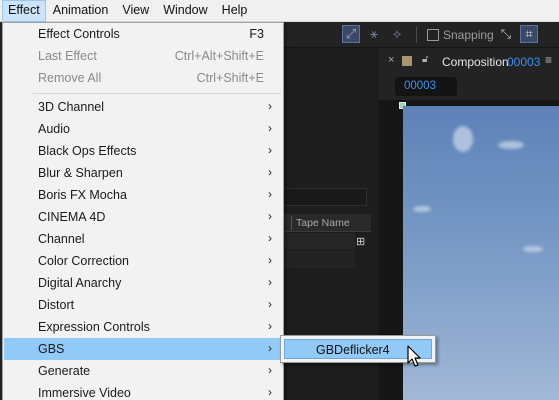 Image resolution: width=559 pixels, height=400 pixels. What do you see at coordinates (279, 11) in the screenshot?
I see `menu-bar: Effect Animation View Window Help` at bounding box center [279, 11].